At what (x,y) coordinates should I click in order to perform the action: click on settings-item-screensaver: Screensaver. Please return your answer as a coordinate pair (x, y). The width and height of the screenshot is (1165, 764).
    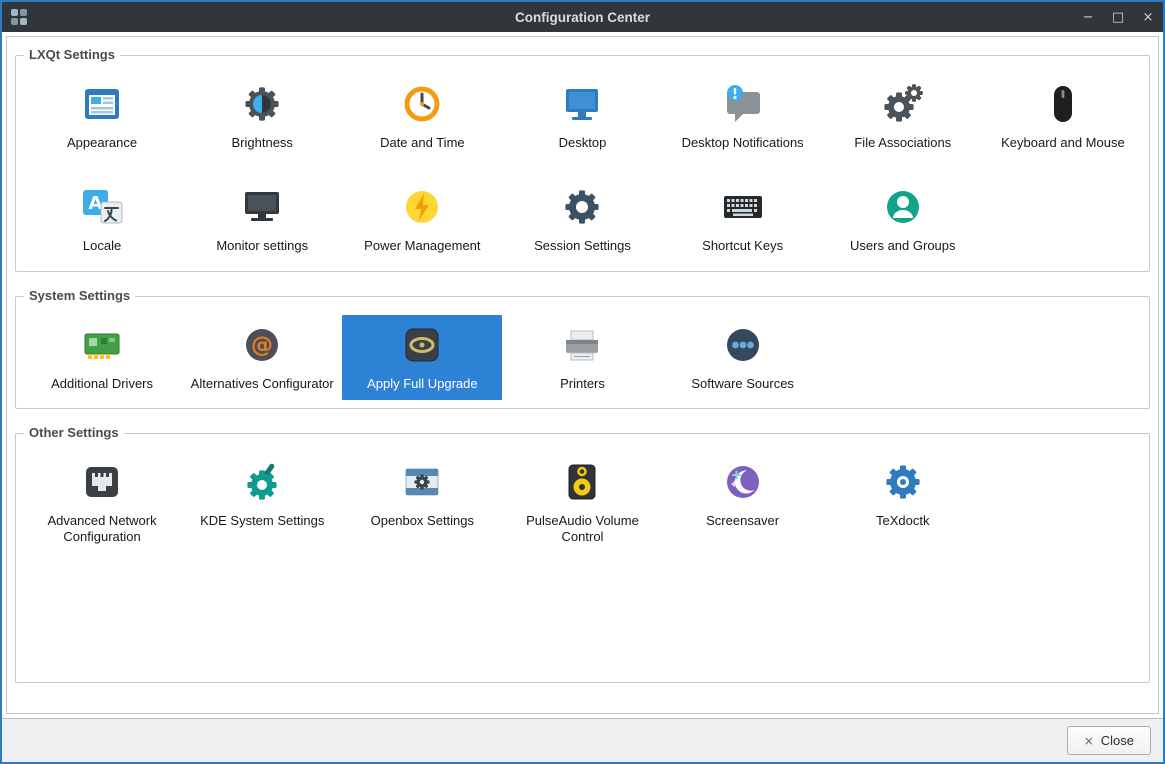
    Looking at the image, I should click on (743, 503).